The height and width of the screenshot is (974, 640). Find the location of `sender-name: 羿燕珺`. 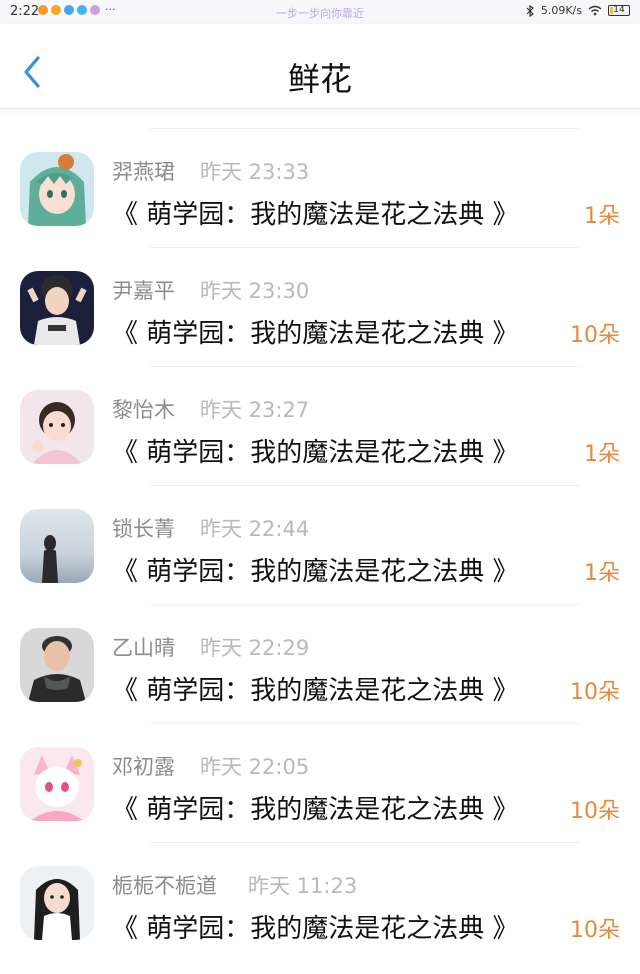

sender-name: 羿燕珺 is located at coordinates (143, 172).